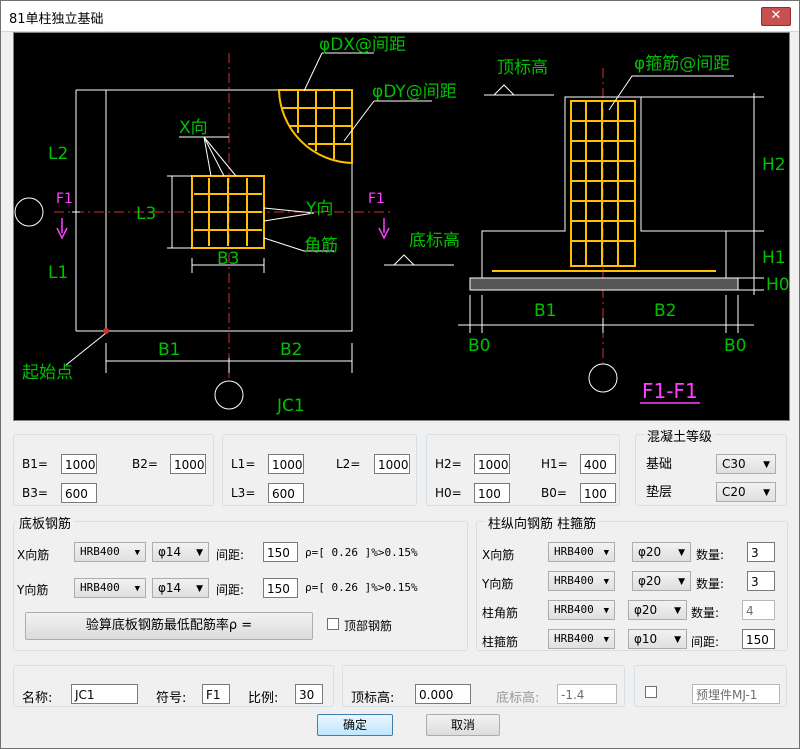 Image resolution: width=800 pixels, height=749 pixels. I want to click on input-H2: 1000, so click(492, 464).